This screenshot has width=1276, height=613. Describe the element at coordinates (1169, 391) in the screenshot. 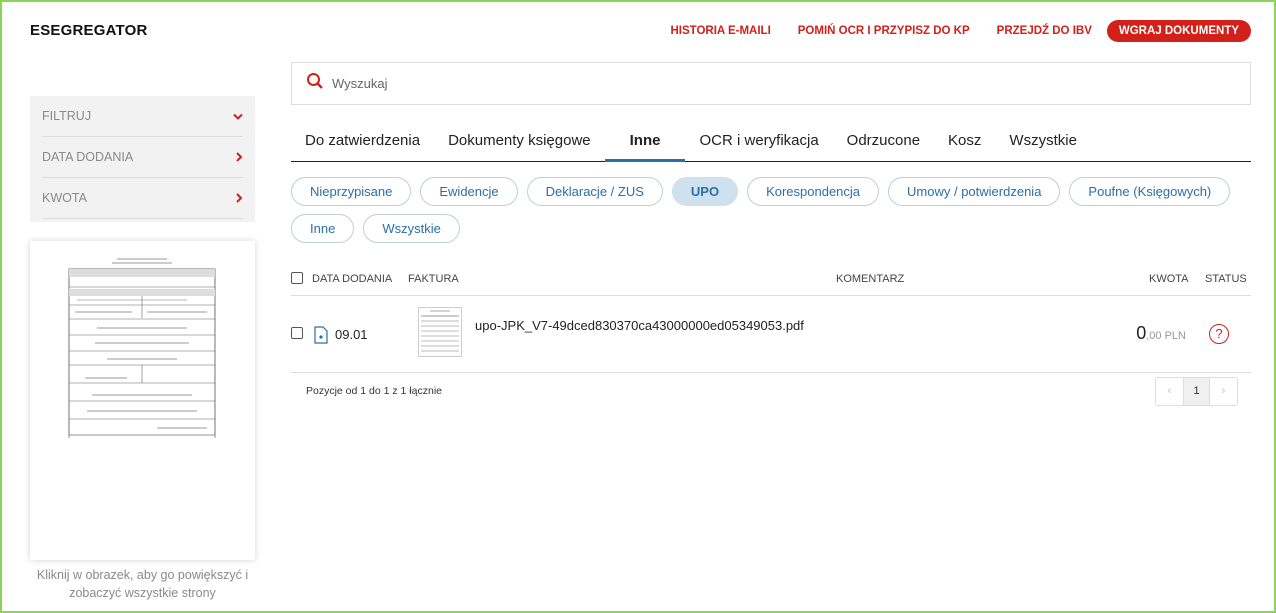

I see `pagination-prev-button: ‹` at that location.